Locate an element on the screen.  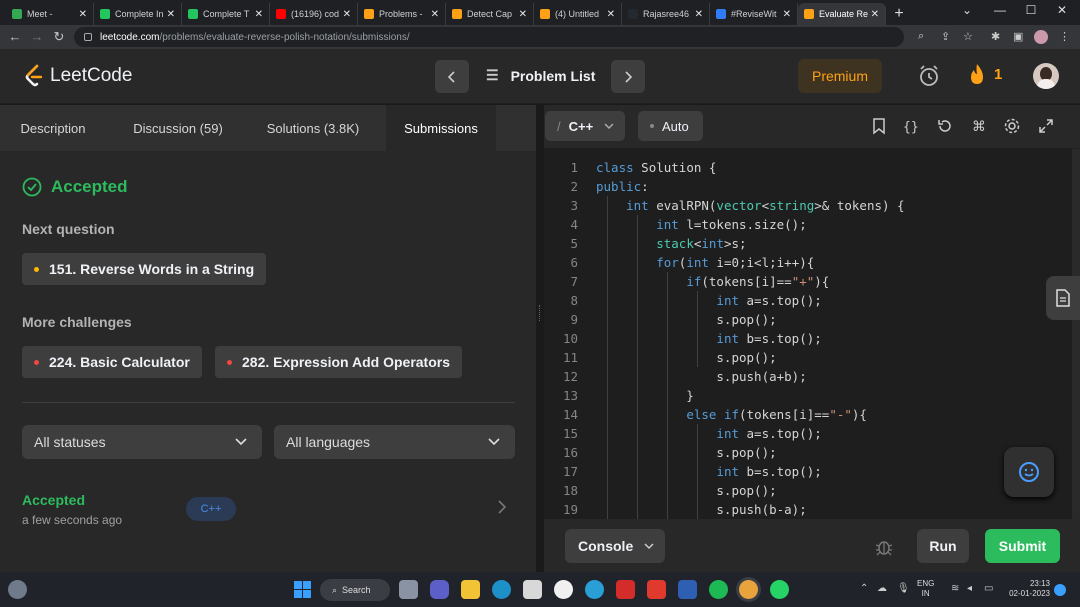
submit-button: Submit is located at coordinates (1022, 546).